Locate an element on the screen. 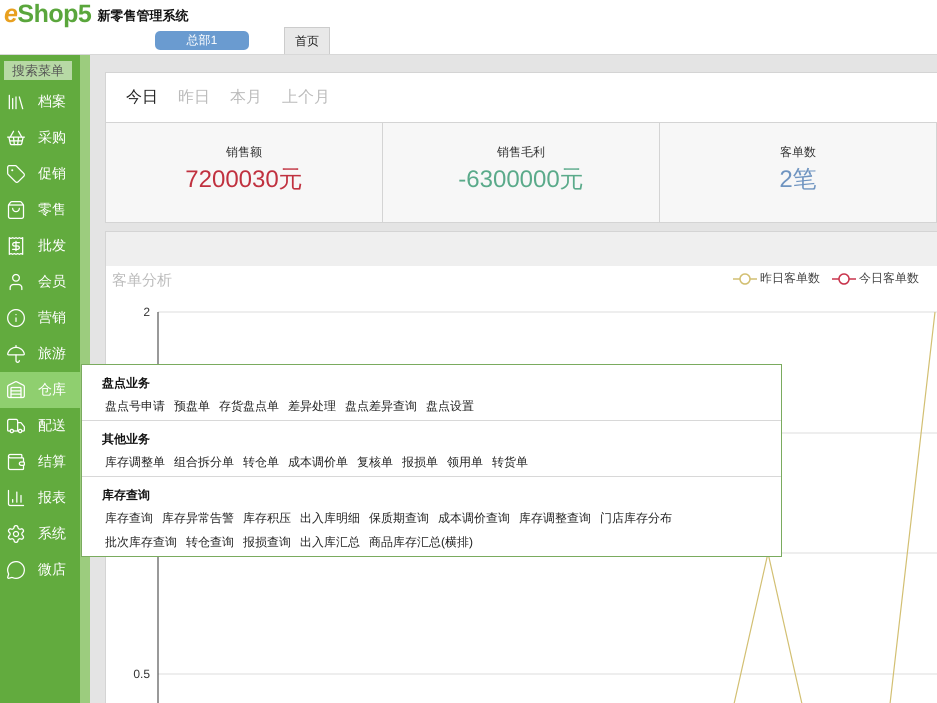 This screenshot has width=937, height=703. submenu-link: 预盘单 is located at coordinates (192, 406).